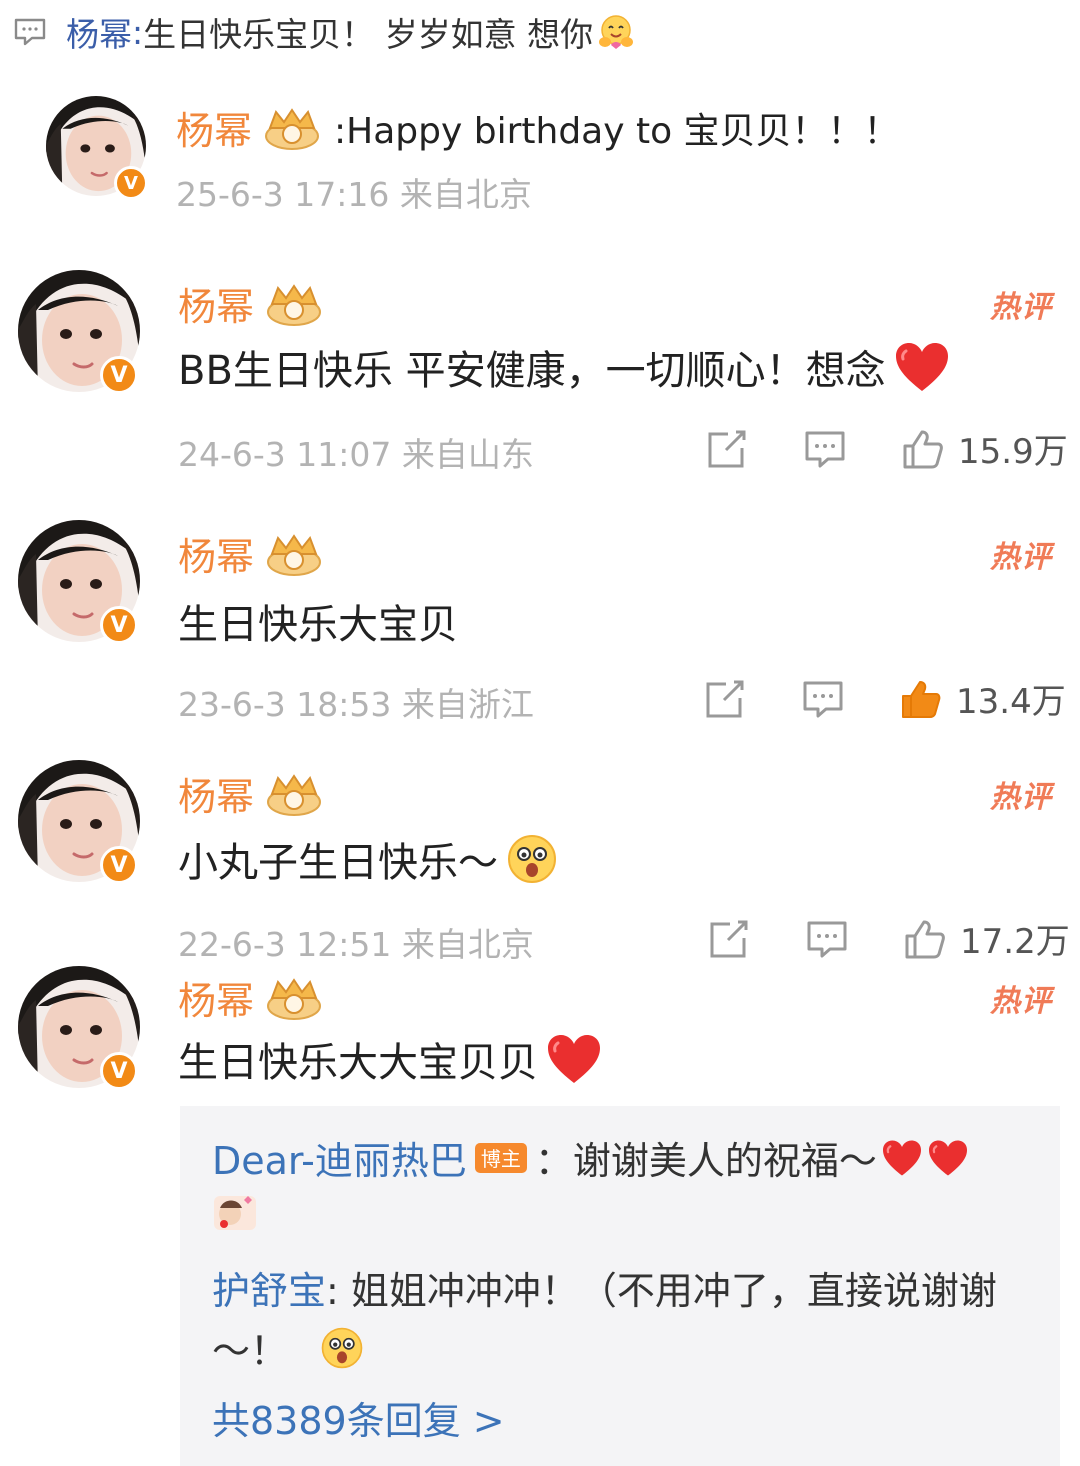  What do you see at coordinates (705, 1161) in the screenshot?
I see `reply-text: ：谢谢美人的祝福～` at bounding box center [705, 1161].